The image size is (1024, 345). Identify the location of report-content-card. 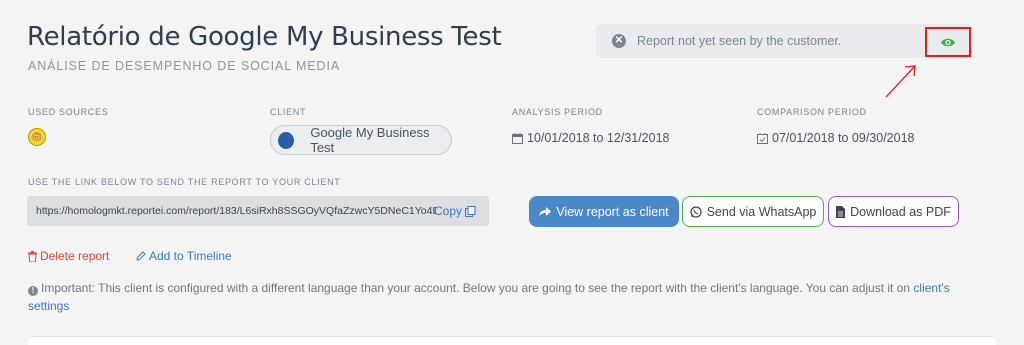
(512, 340).